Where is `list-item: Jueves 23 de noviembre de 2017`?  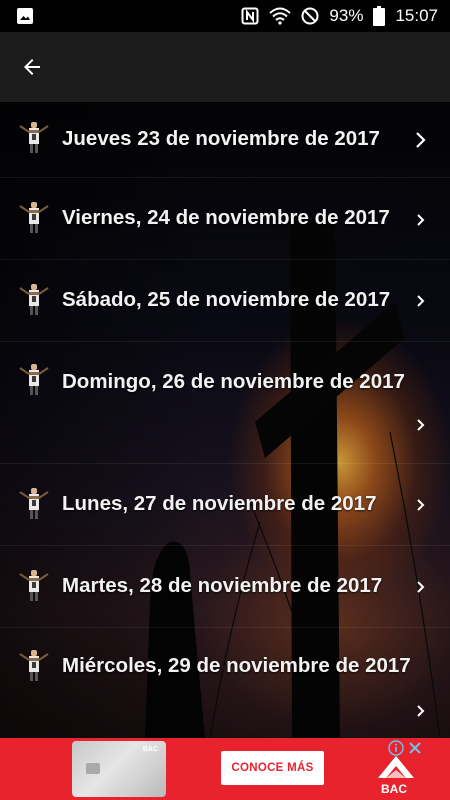 list-item: Jueves 23 de noviembre de 2017 is located at coordinates (225, 140).